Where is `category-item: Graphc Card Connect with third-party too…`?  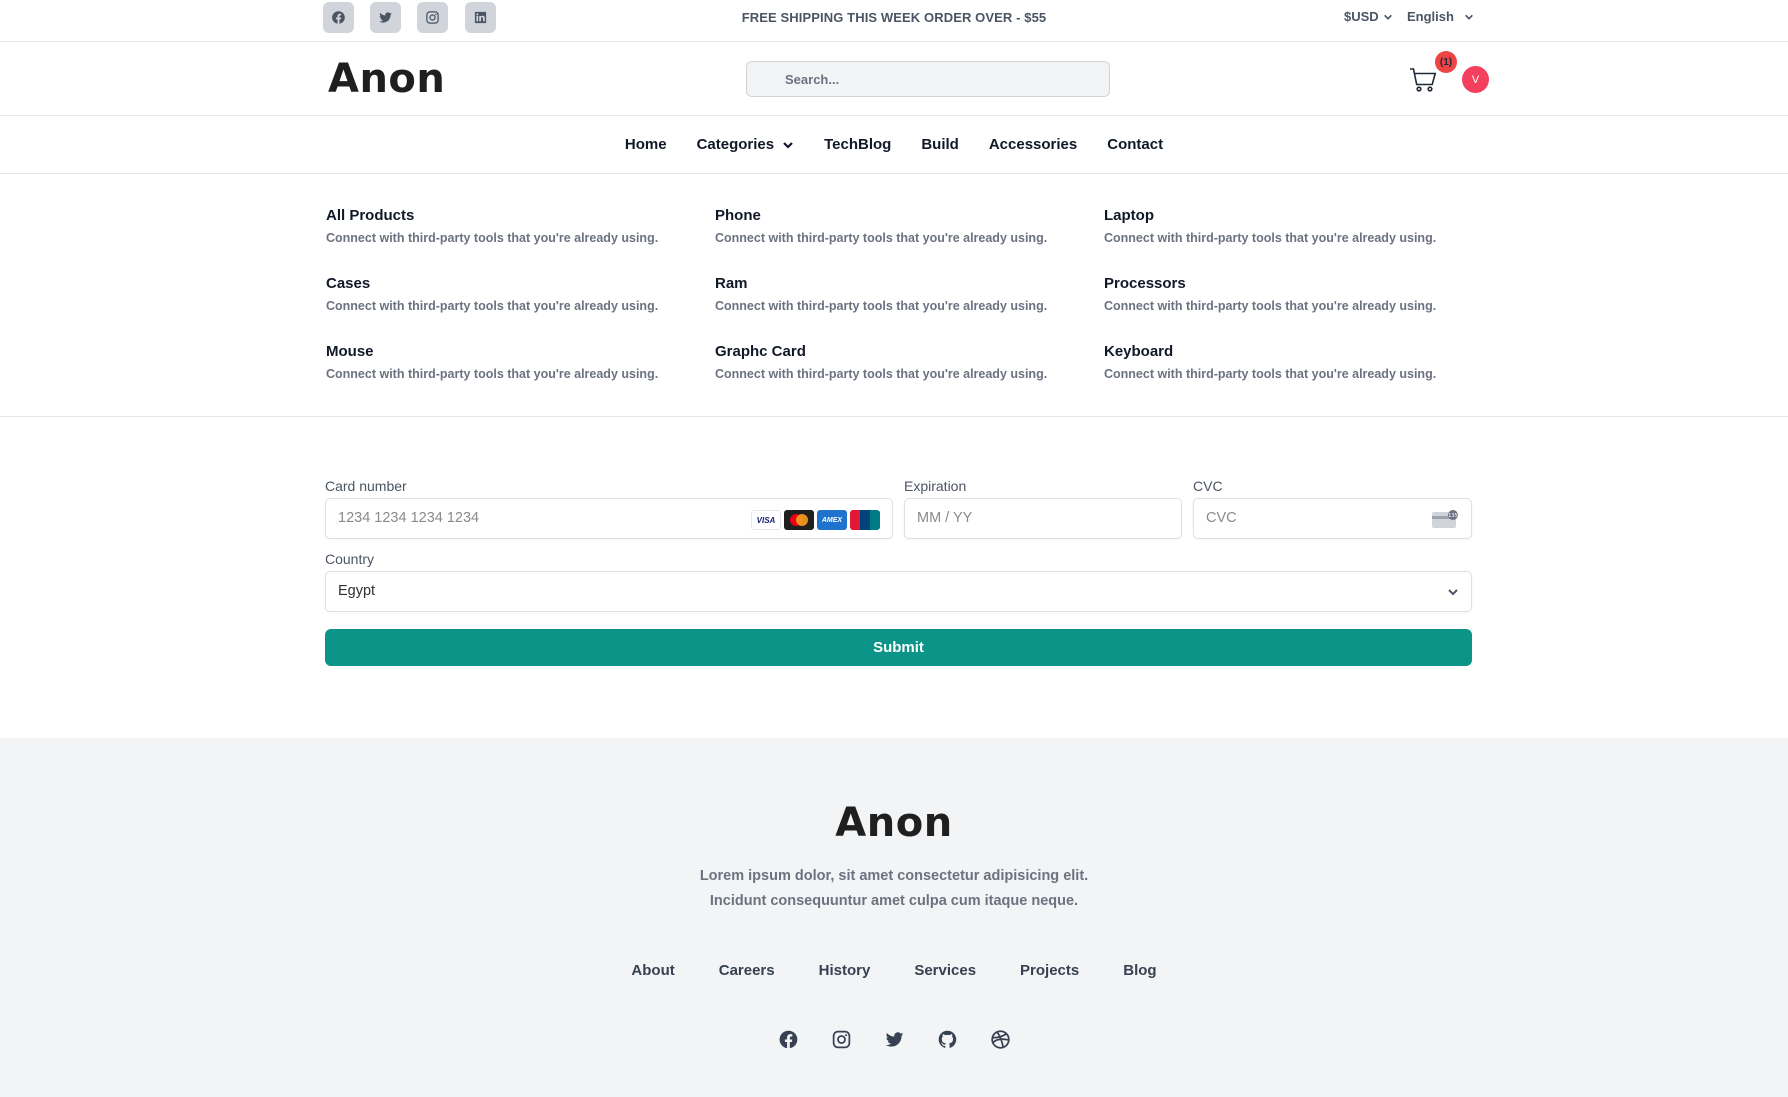 category-item: Graphc Card Connect with third-party too… is located at coordinates (905, 362).